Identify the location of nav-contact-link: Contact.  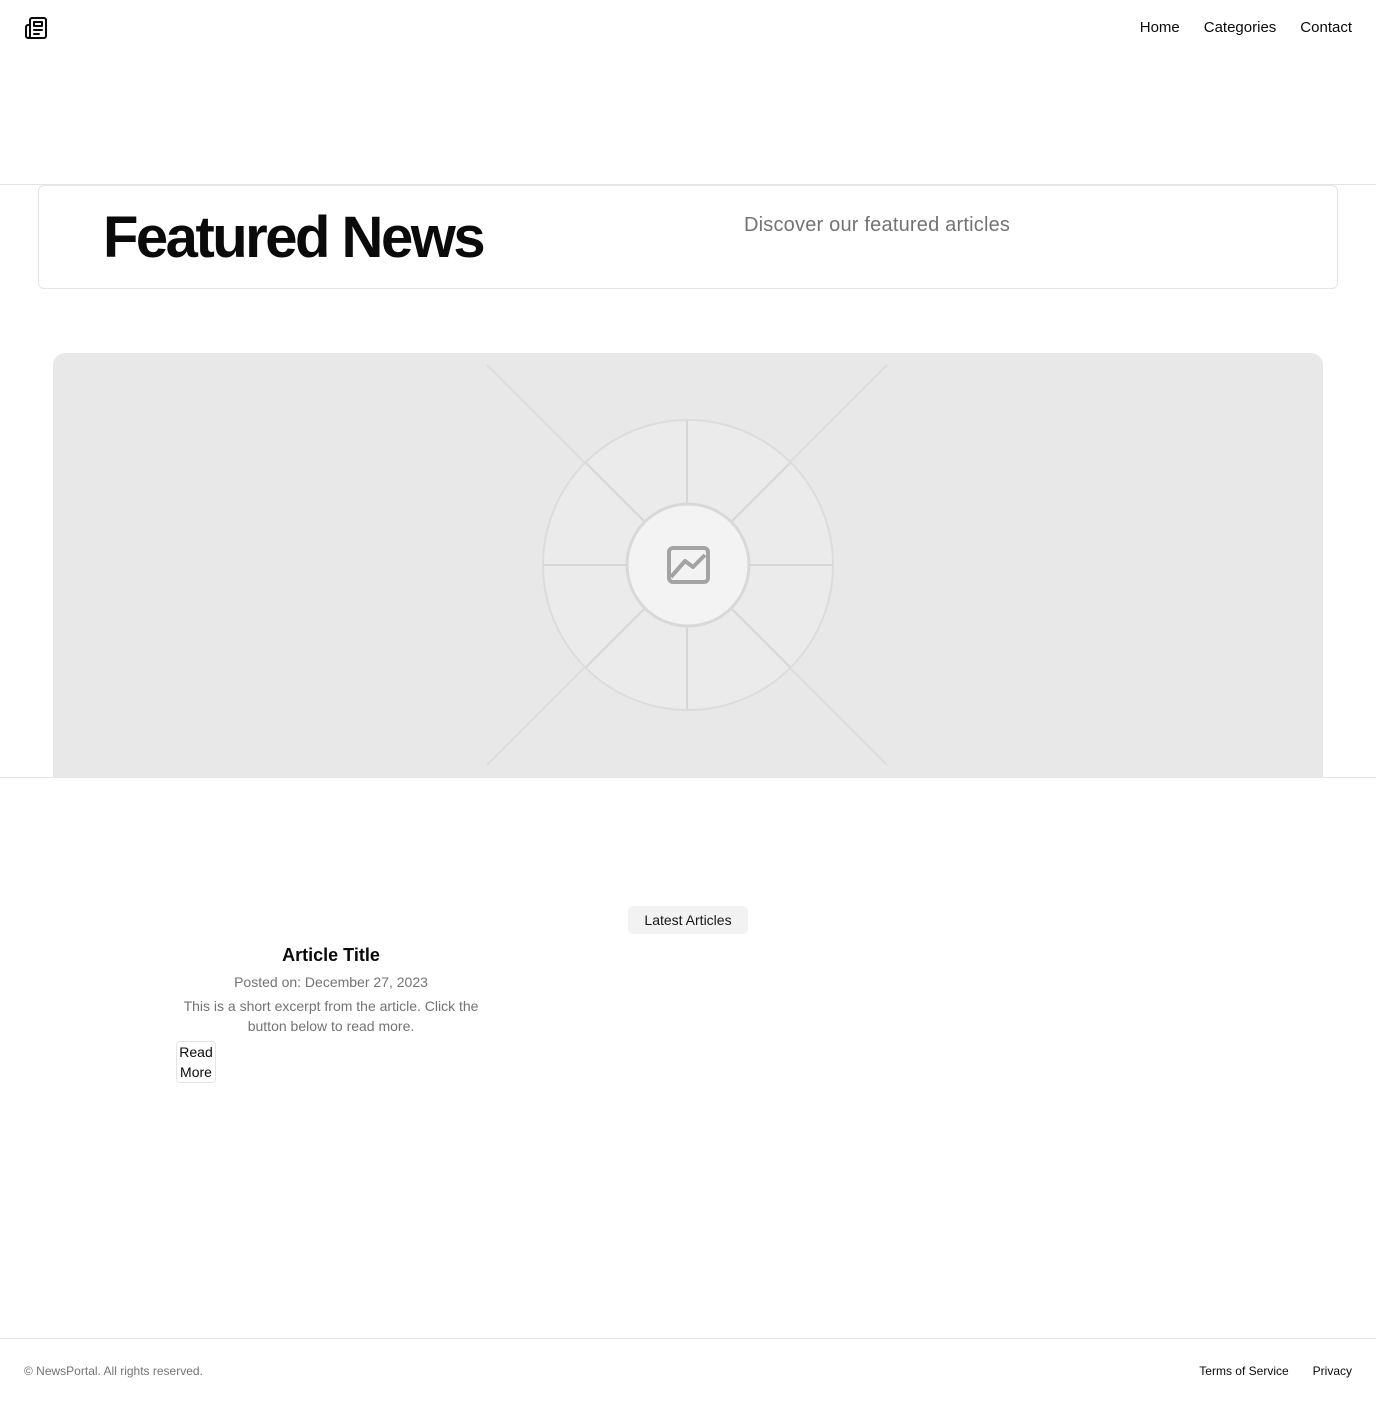
(1326, 28).